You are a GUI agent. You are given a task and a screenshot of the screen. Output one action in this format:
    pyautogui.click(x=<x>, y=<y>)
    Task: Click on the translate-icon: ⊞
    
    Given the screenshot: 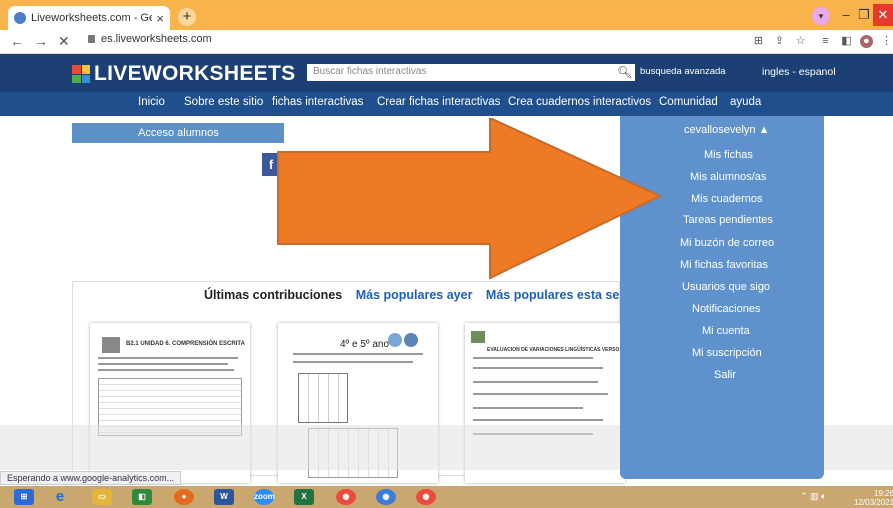 What is the action you would take?
    pyautogui.click(x=758, y=41)
    